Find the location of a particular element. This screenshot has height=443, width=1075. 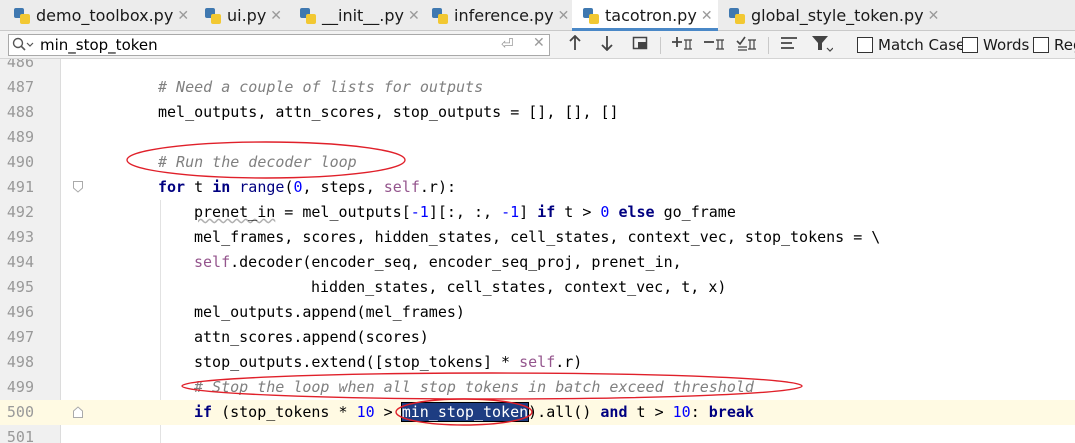

clear-search-icon: ✕ is located at coordinates (539, 43).